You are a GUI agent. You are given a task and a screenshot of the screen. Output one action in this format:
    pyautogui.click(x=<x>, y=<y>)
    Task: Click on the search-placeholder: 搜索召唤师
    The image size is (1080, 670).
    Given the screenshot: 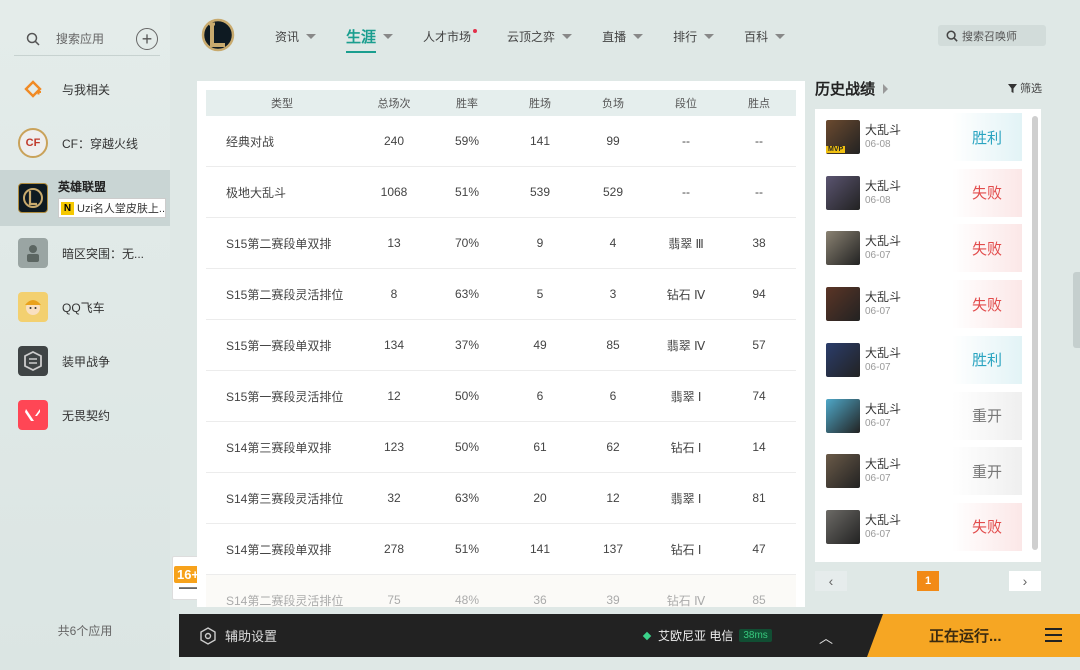 What is the action you would take?
    pyautogui.click(x=989, y=36)
    